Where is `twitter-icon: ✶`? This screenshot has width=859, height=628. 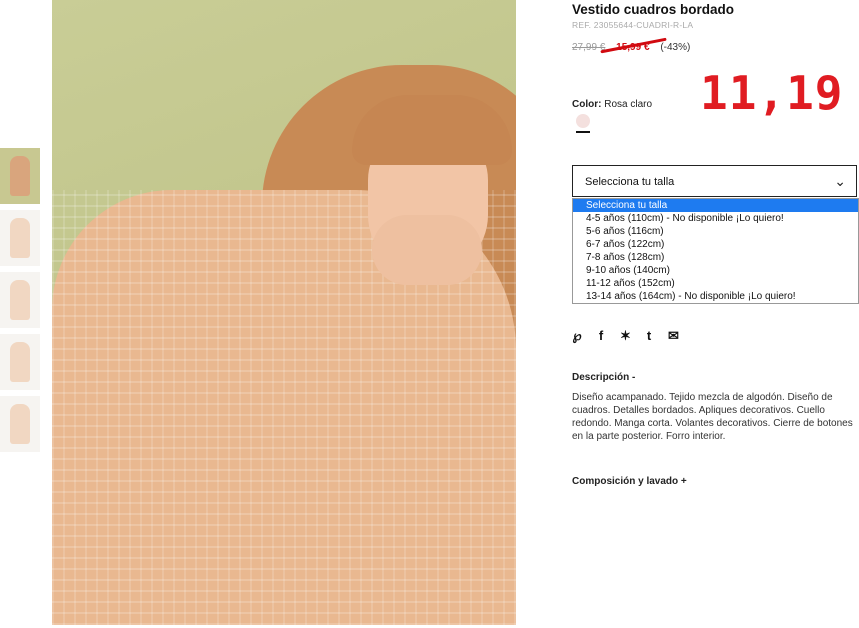 twitter-icon: ✶ is located at coordinates (625, 336).